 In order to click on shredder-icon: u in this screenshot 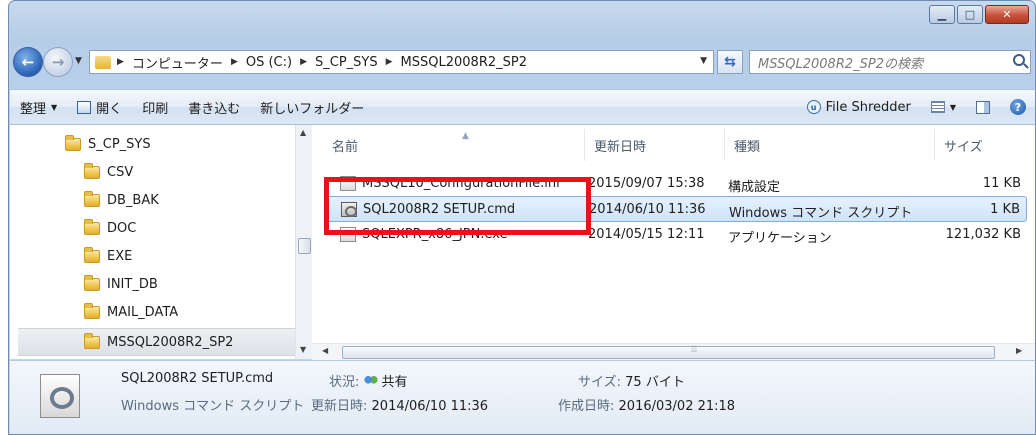, I will do `click(813, 107)`.